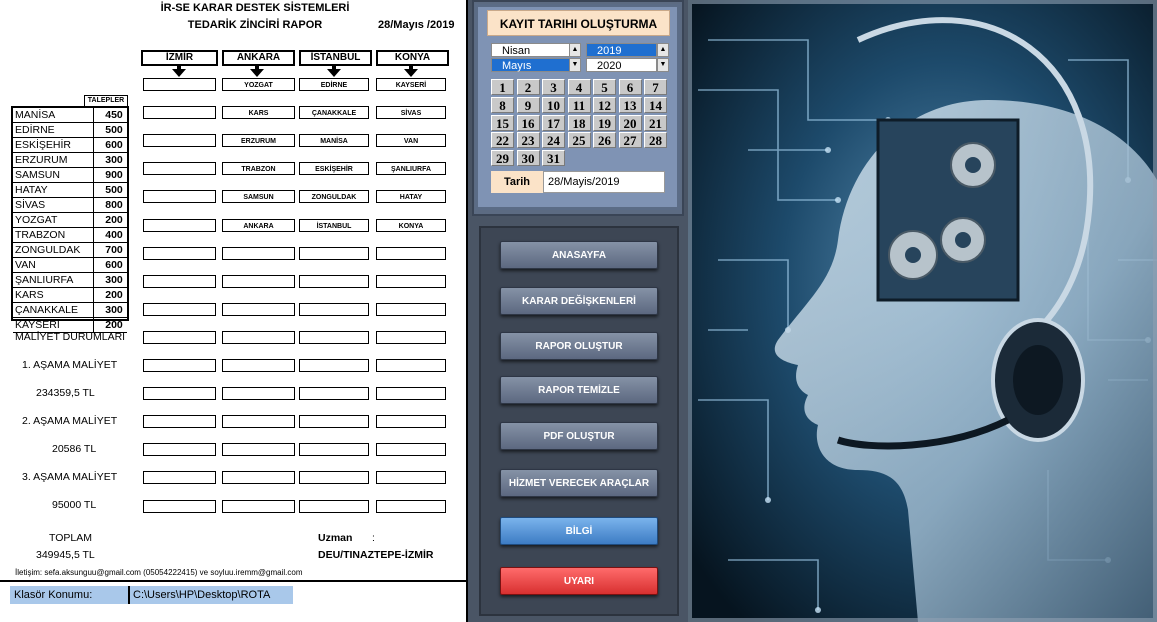 The image size is (1157, 622). Describe the element at coordinates (579, 104) in the screenshot. I see `calendar-day: 11` at that location.